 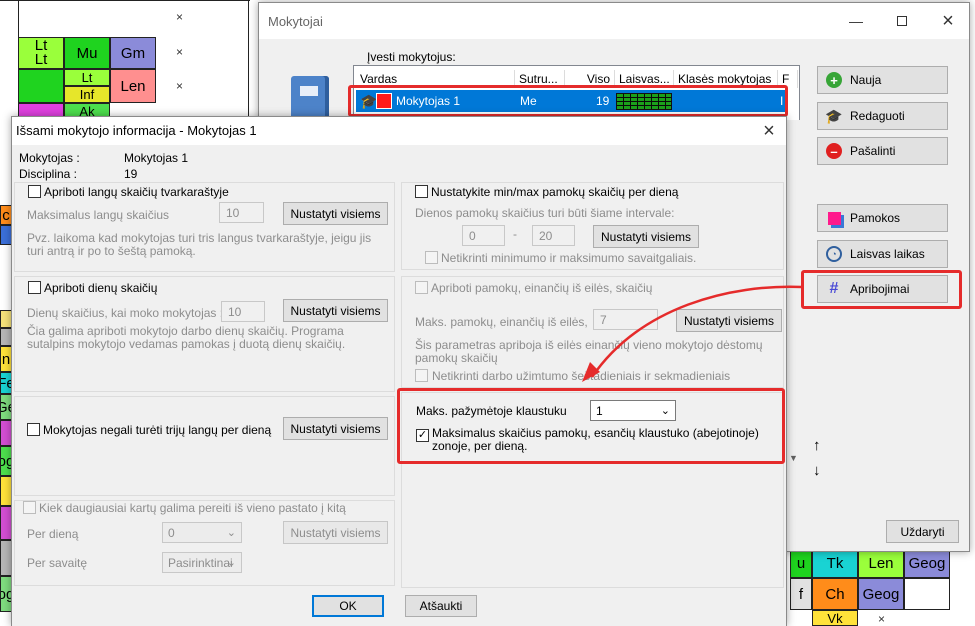 What do you see at coordinates (125, 313) in the screenshot?
I see `days-count-label: Dienų skaičius, kai moko mokytojas :` at bounding box center [125, 313].